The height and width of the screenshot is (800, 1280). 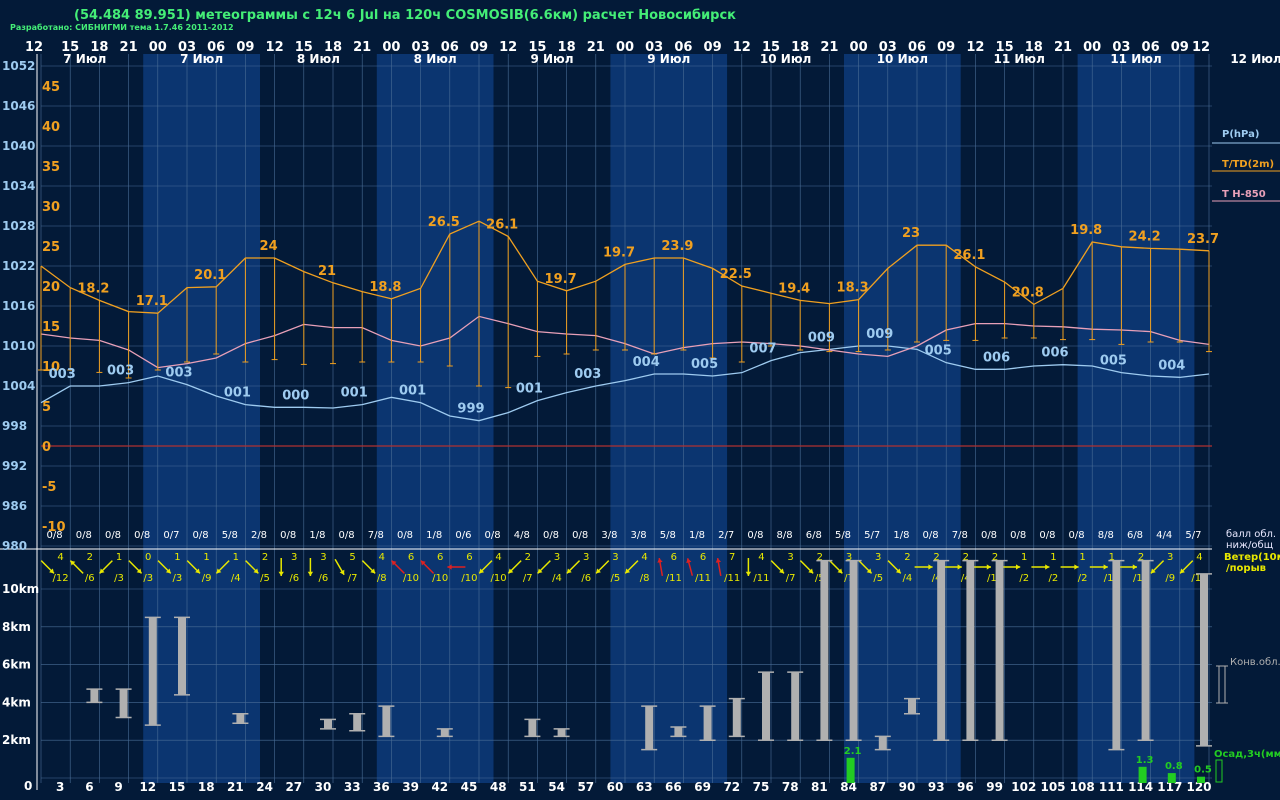 What do you see at coordinates (381, 787) in the screenshot?
I see `forecast-hour-label: 36` at bounding box center [381, 787].